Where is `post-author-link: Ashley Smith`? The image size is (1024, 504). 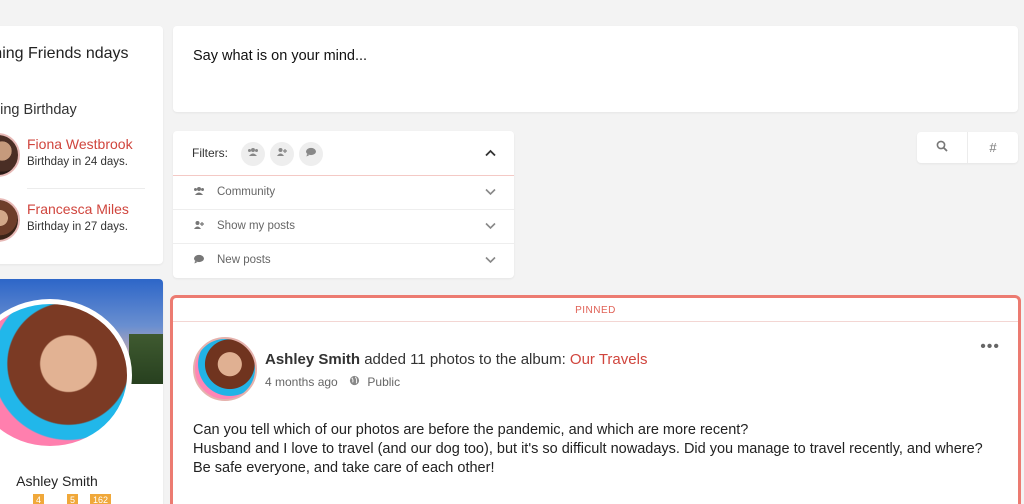
post-author-link: Ashley Smith is located at coordinates (312, 359).